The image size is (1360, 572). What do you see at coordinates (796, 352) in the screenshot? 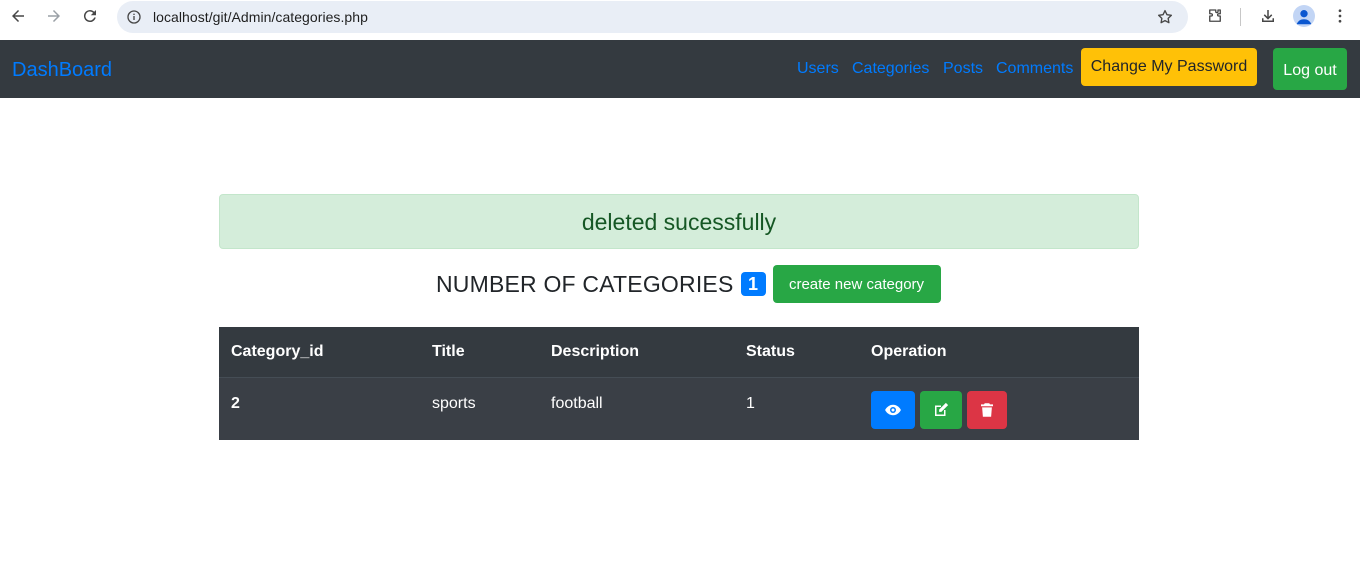
I see `column-header-status: Status` at bounding box center [796, 352].